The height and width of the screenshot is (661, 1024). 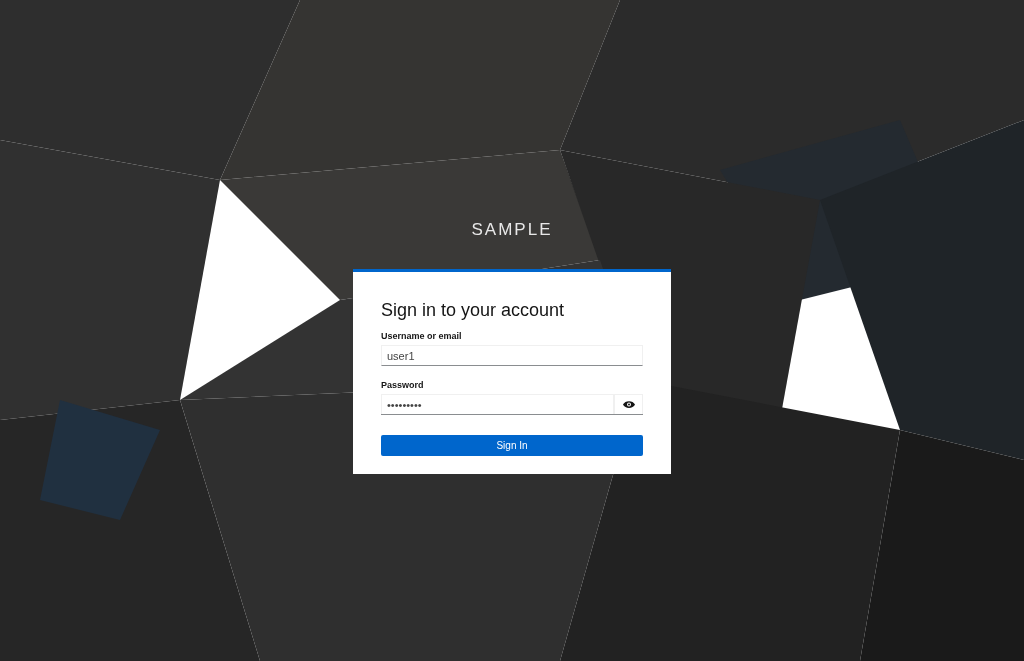 I want to click on brand-logo: SAMPLE, so click(x=512, y=230).